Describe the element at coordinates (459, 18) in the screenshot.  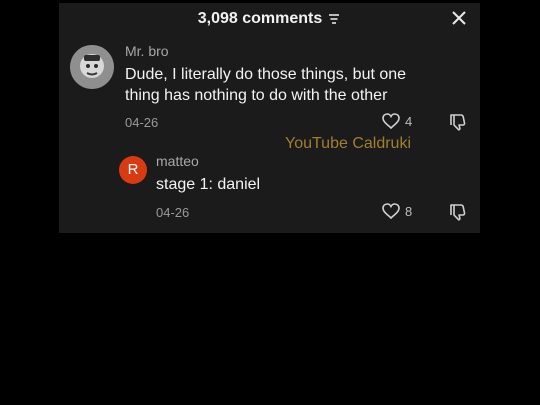
I see `close-icon` at that location.